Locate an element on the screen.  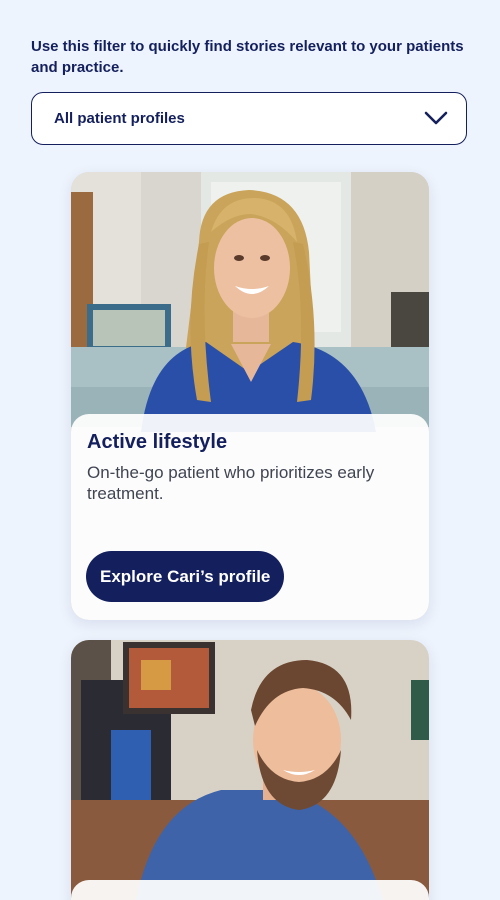
dropdown-selected-value: All patient profiles is located at coordinates (119, 118).